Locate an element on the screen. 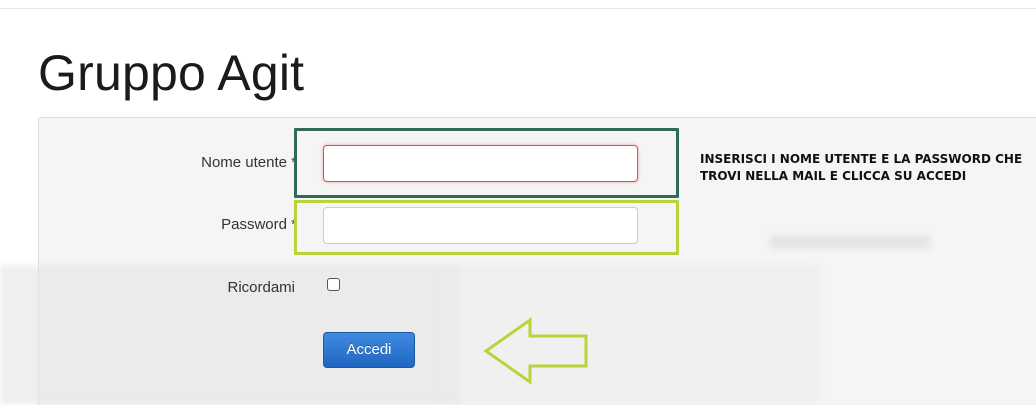 Image resolution: width=1036 pixels, height=405 pixels. username-highlight-box is located at coordinates (486, 163).